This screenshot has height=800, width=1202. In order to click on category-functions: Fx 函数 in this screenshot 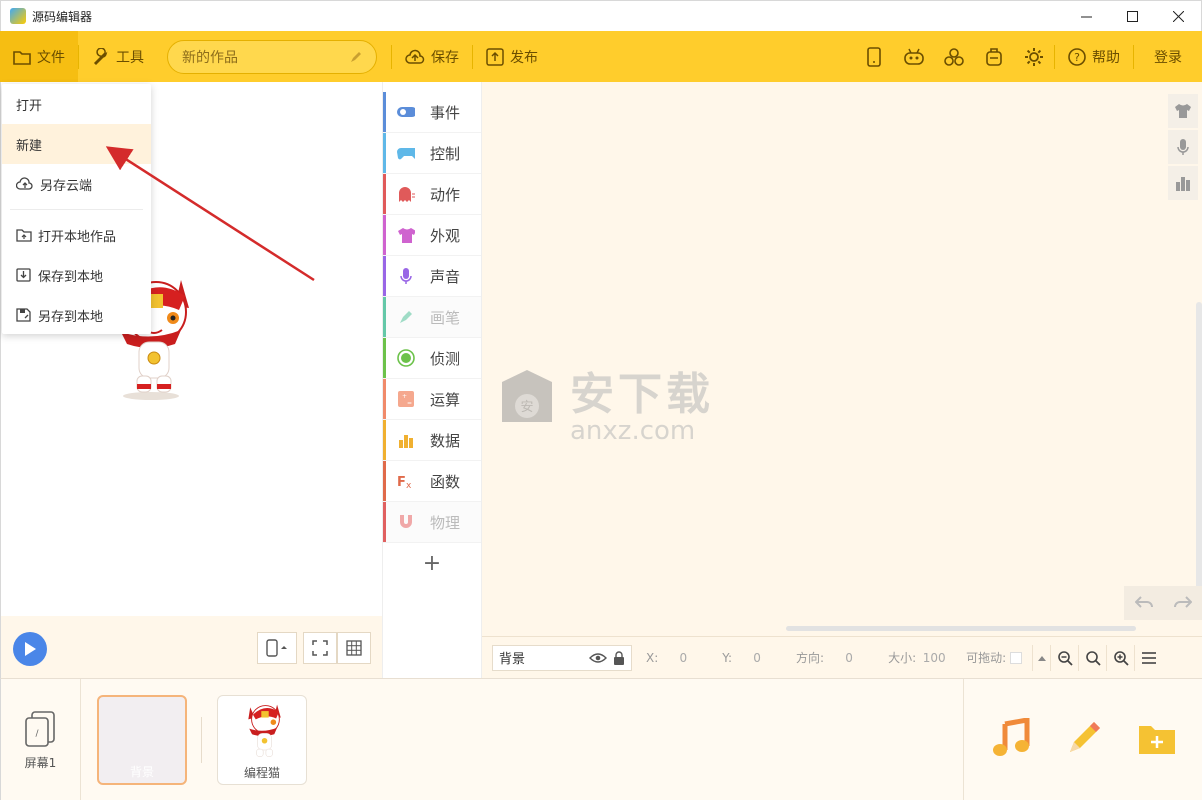, I will do `click(432, 481)`.